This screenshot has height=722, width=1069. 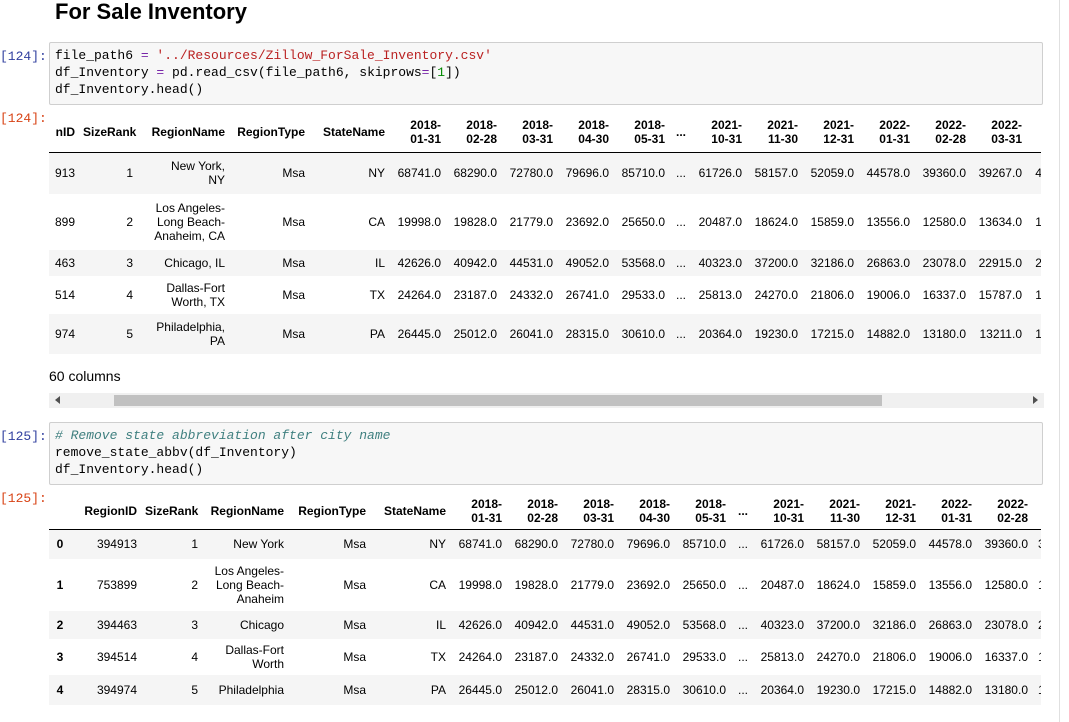 What do you see at coordinates (643, 295) in the screenshot?
I see `table-cell: 29533.0` at bounding box center [643, 295].